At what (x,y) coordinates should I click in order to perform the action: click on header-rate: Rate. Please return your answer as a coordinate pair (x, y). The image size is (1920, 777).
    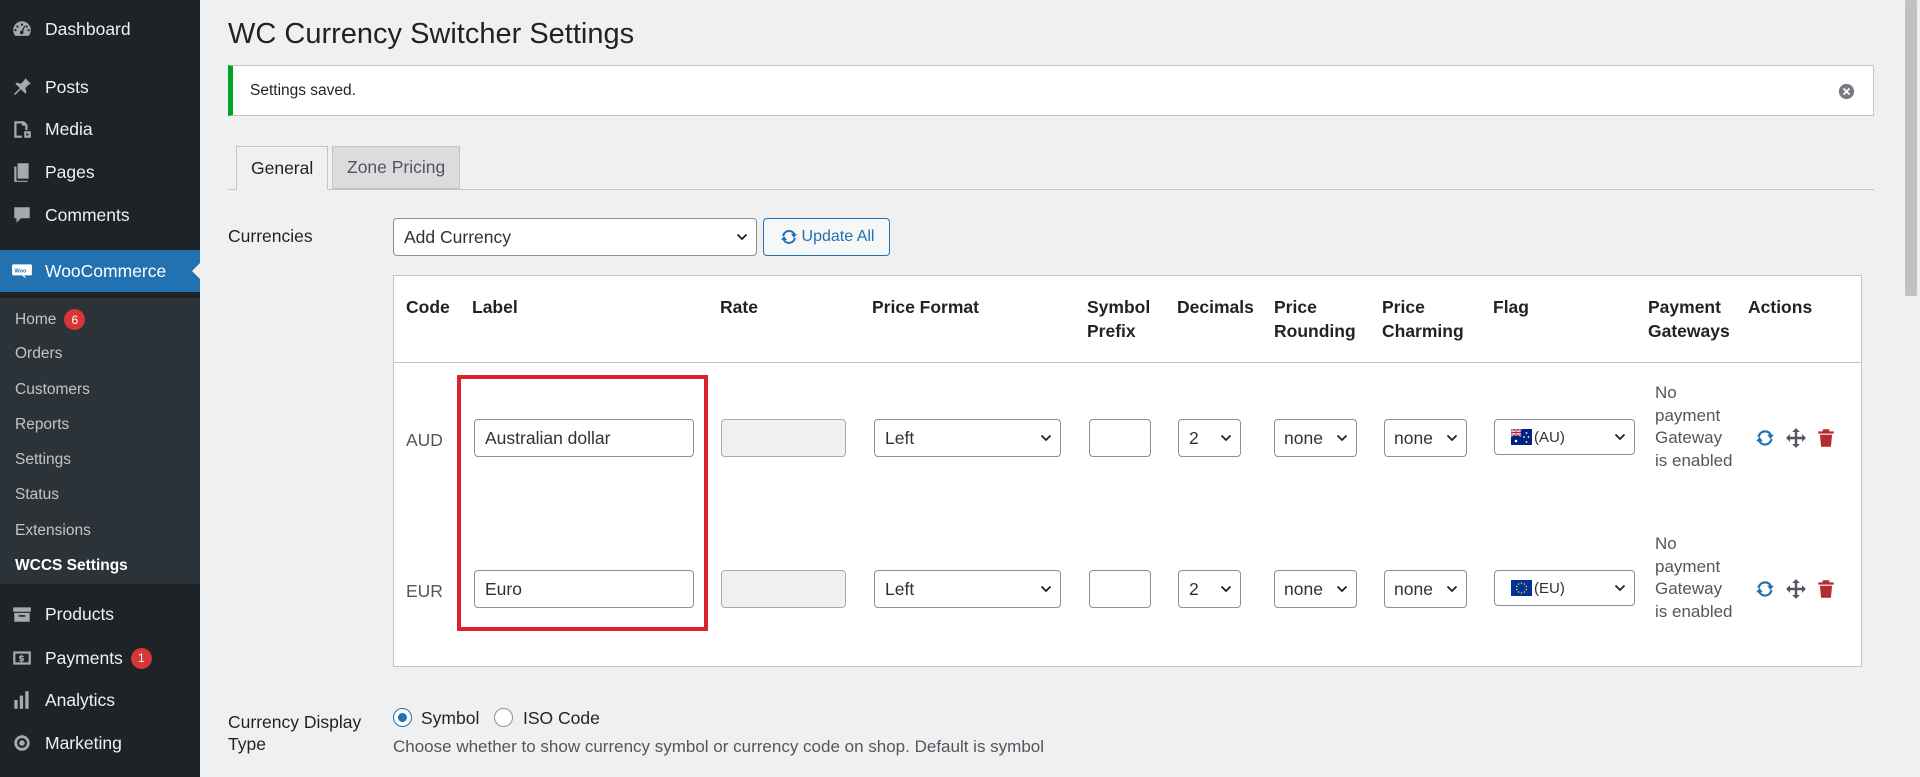
    Looking at the image, I should click on (739, 307).